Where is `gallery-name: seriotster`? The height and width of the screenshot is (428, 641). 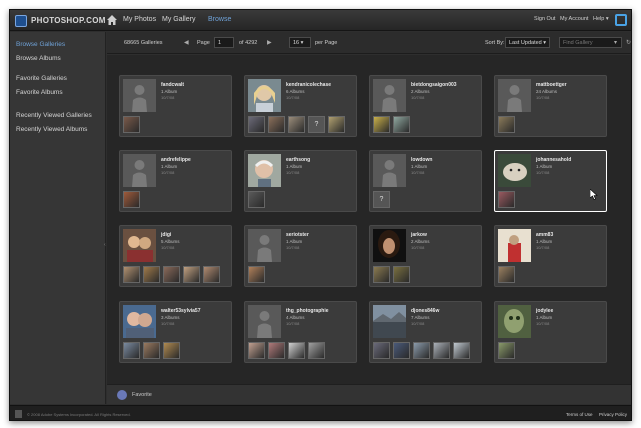
gallery-name: seriotster is located at coordinates (297, 235).